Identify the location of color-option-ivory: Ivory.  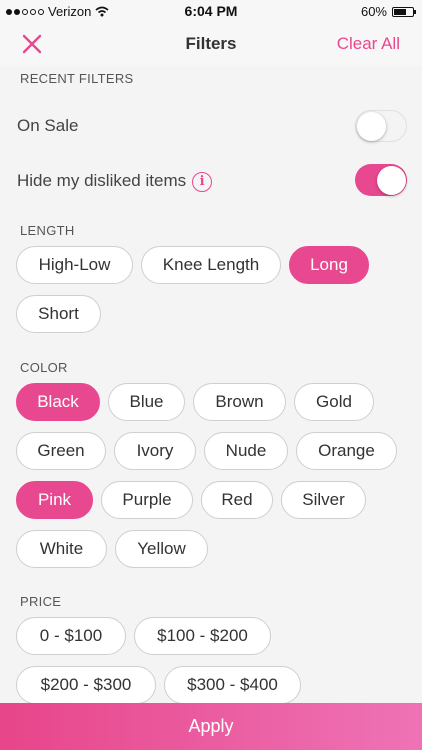
(155, 451).